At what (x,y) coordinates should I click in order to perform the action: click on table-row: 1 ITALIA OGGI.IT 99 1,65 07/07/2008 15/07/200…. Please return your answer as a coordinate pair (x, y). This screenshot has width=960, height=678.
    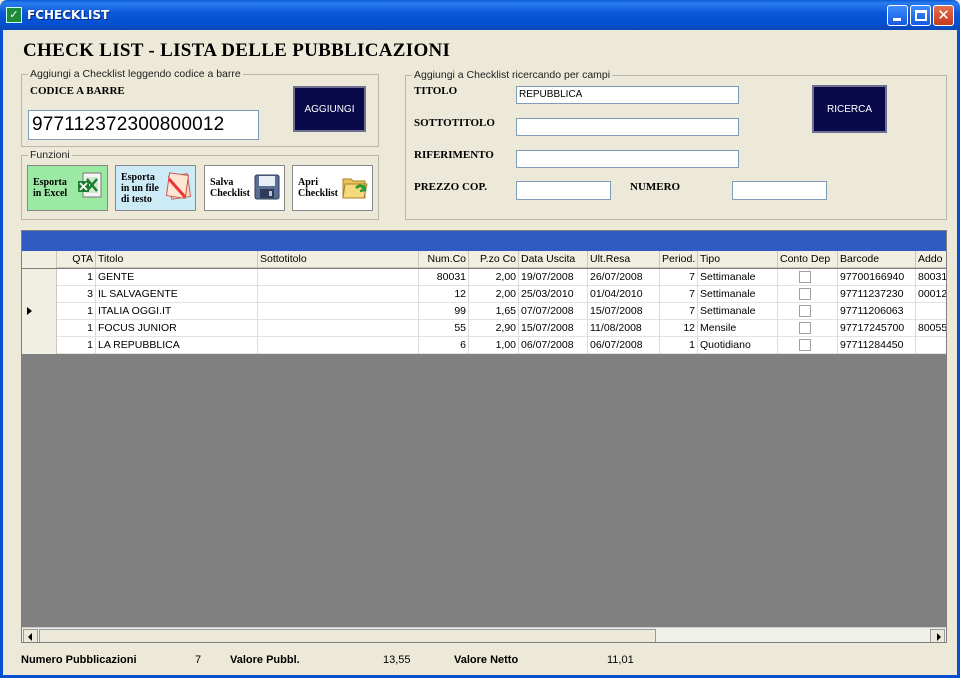
    Looking at the image, I should click on (484, 311).